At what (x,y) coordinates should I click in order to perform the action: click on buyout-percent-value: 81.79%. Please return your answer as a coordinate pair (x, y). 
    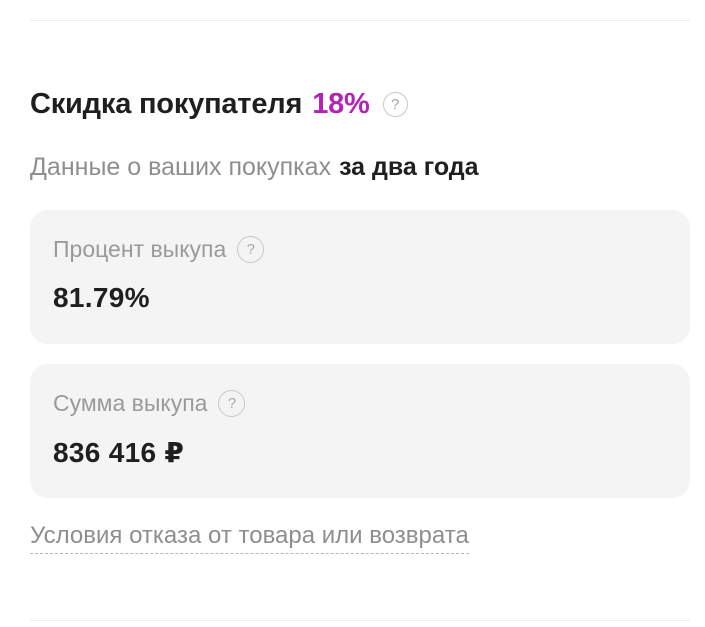
    Looking at the image, I should click on (101, 297).